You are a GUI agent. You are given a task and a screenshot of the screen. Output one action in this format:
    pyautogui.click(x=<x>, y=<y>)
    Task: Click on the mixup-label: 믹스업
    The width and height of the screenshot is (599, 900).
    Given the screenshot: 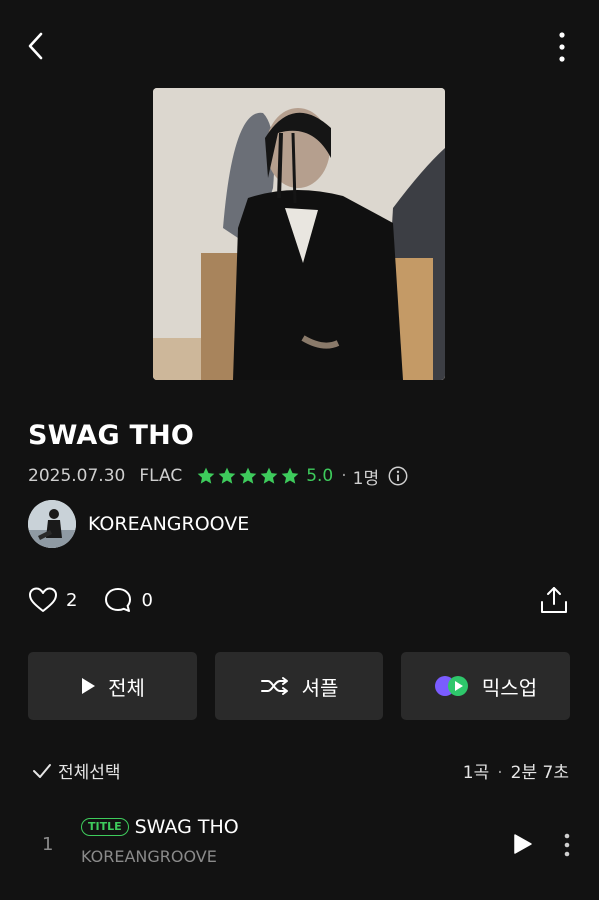 What is the action you would take?
    pyautogui.click(x=509, y=687)
    